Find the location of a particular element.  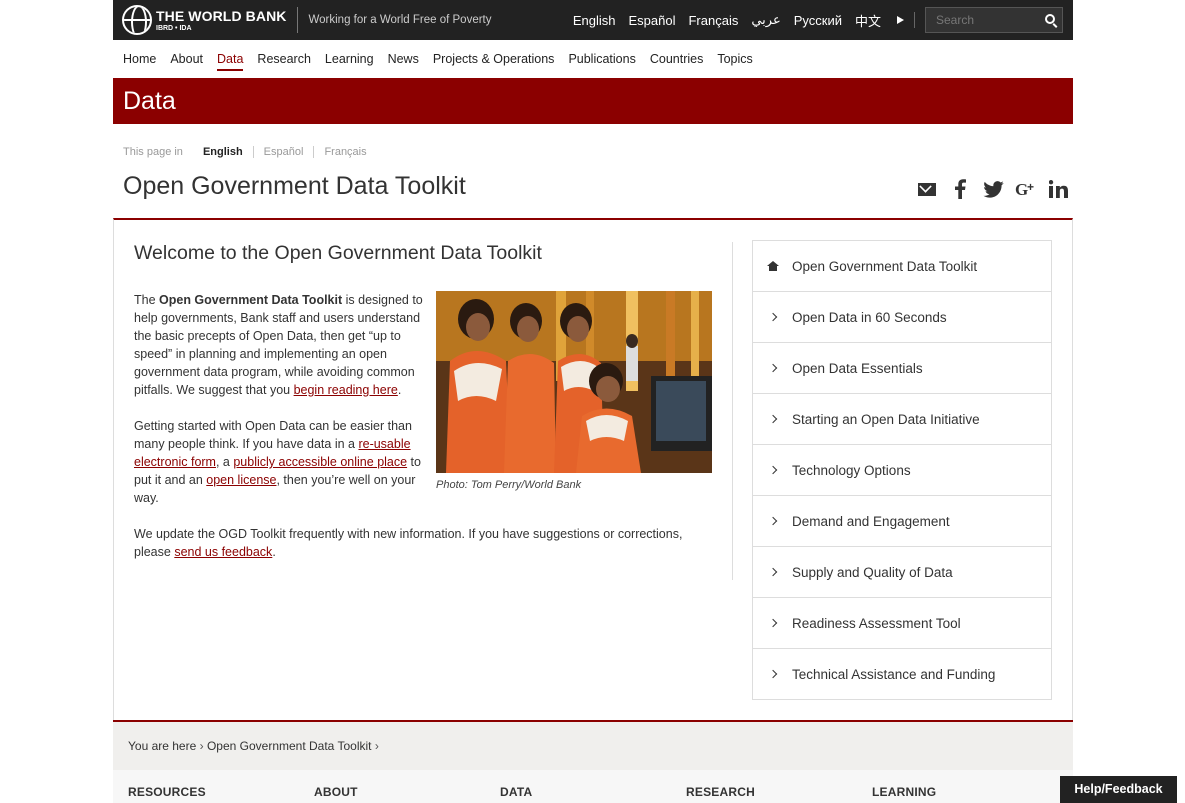

nav-topics: Topics is located at coordinates (734, 59).